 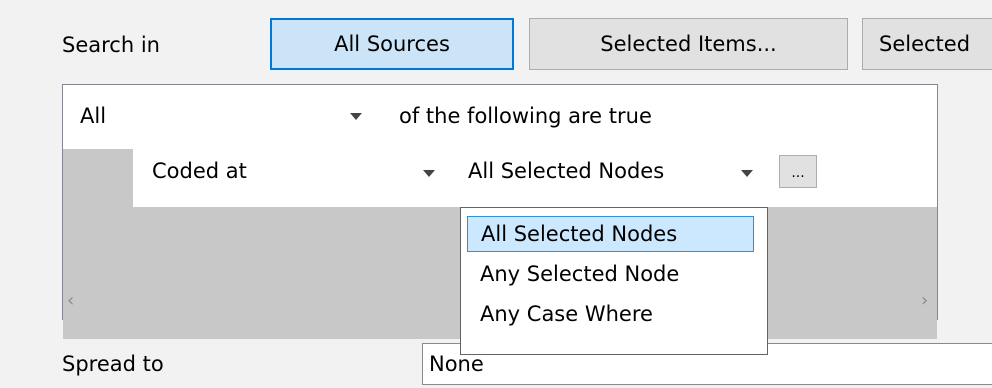 I want to click on all-sources-button: All Sources, so click(x=392, y=44).